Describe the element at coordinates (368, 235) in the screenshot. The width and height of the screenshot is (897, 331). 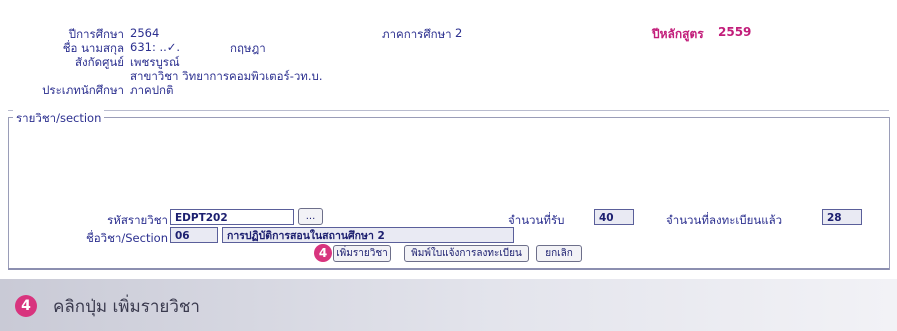
I see `course-name-field: การปฏิบัติการสอนในสถานศึกษา 2` at that location.